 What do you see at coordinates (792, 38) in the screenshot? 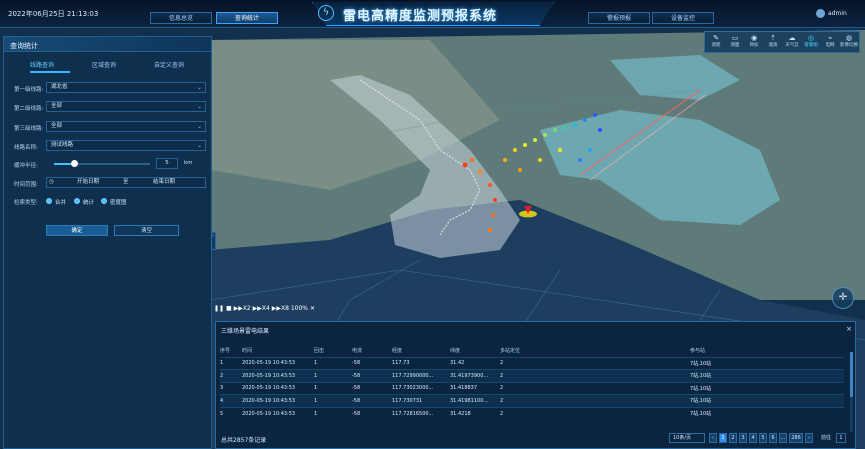
I see `cloud-icon: ☁` at bounding box center [792, 38].